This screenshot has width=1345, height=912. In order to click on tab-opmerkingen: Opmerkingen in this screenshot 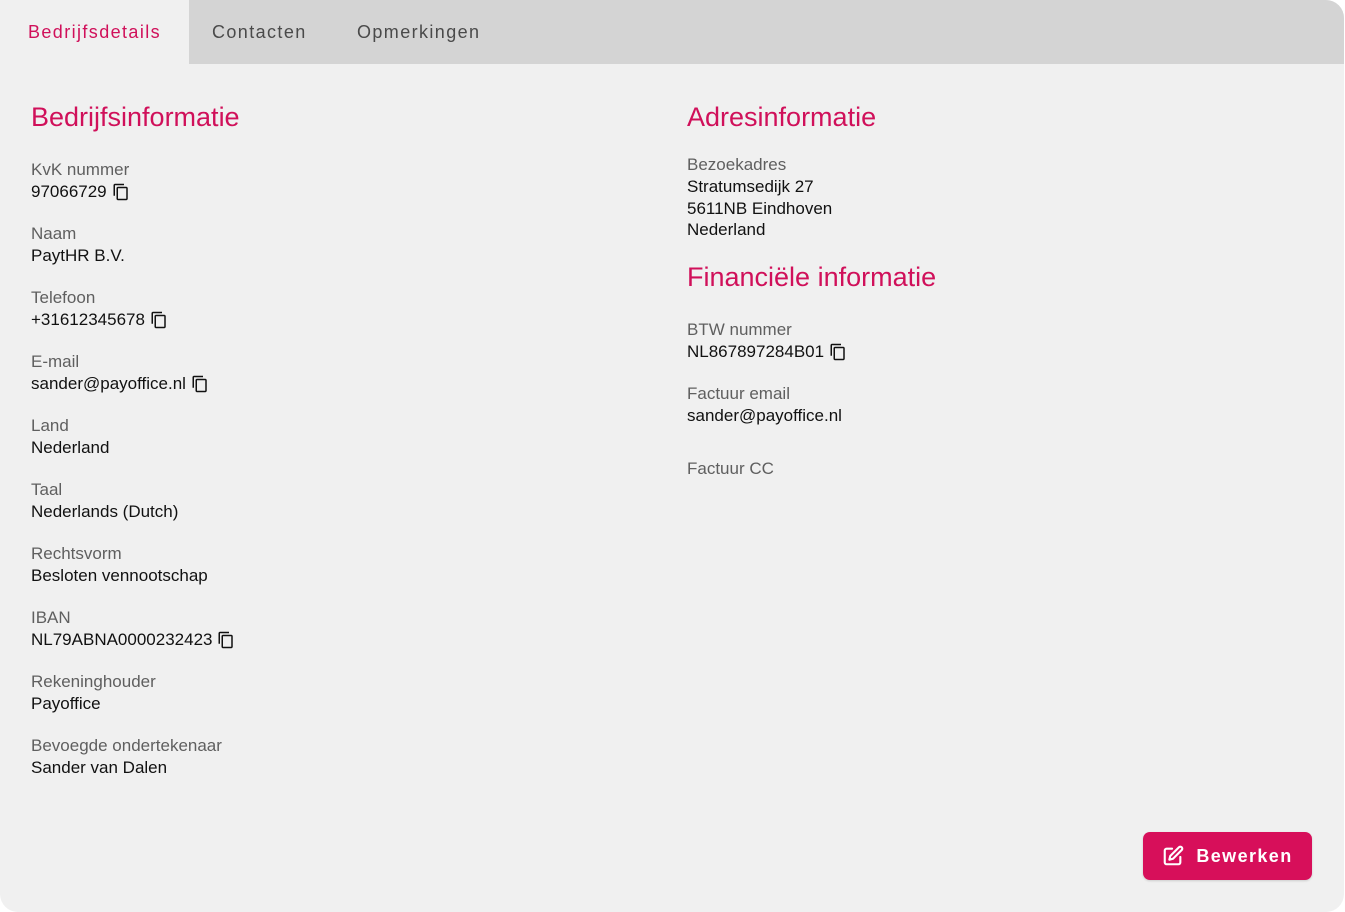, I will do `click(418, 32)`.